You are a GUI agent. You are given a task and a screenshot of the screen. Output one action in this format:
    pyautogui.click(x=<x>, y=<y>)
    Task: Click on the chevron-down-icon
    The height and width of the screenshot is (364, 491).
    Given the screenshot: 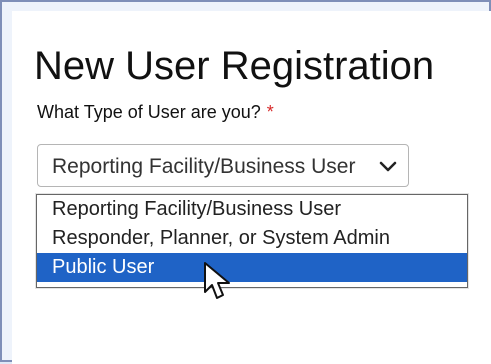 What is the action you would take?
    pyautogui.click(x=388, y=166)
    